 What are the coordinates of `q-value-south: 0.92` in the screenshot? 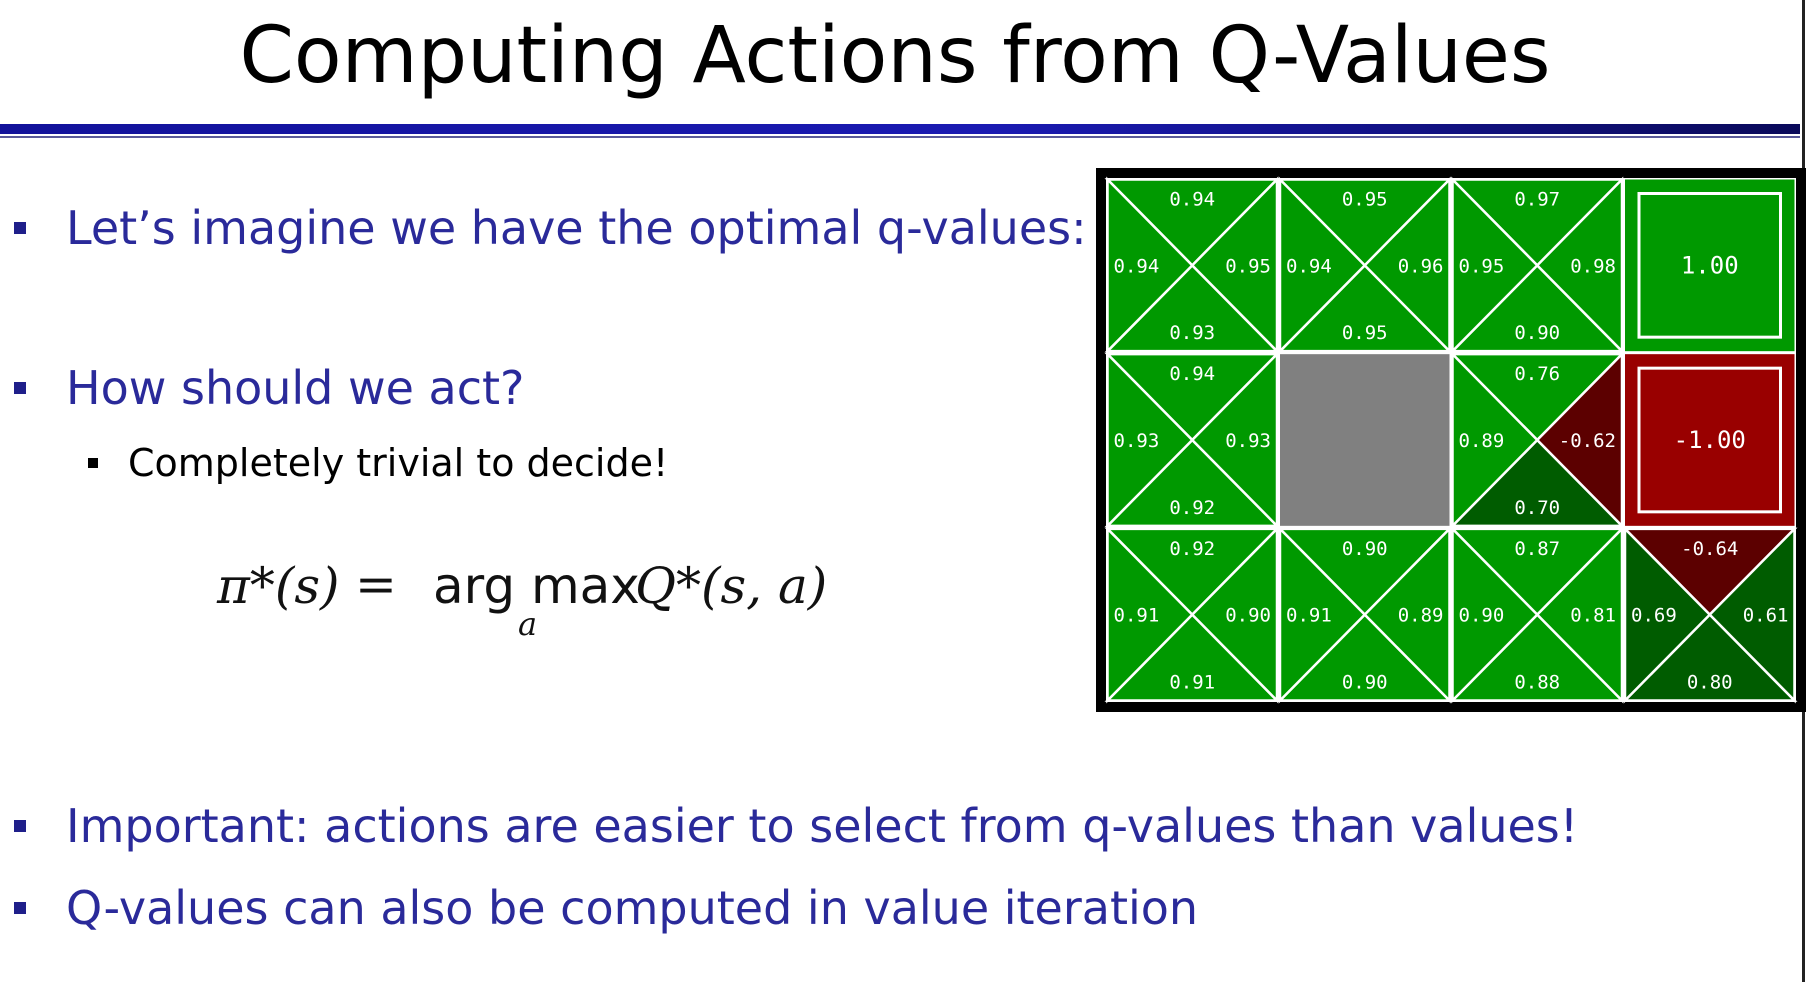 It's located at (1192, 508).